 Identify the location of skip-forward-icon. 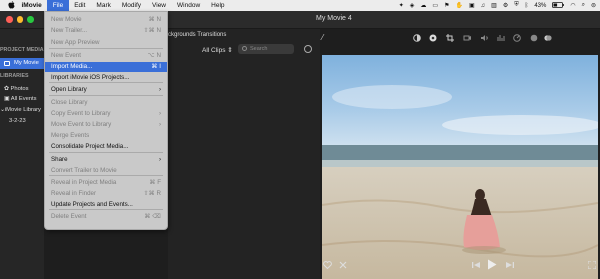
(510, 265).